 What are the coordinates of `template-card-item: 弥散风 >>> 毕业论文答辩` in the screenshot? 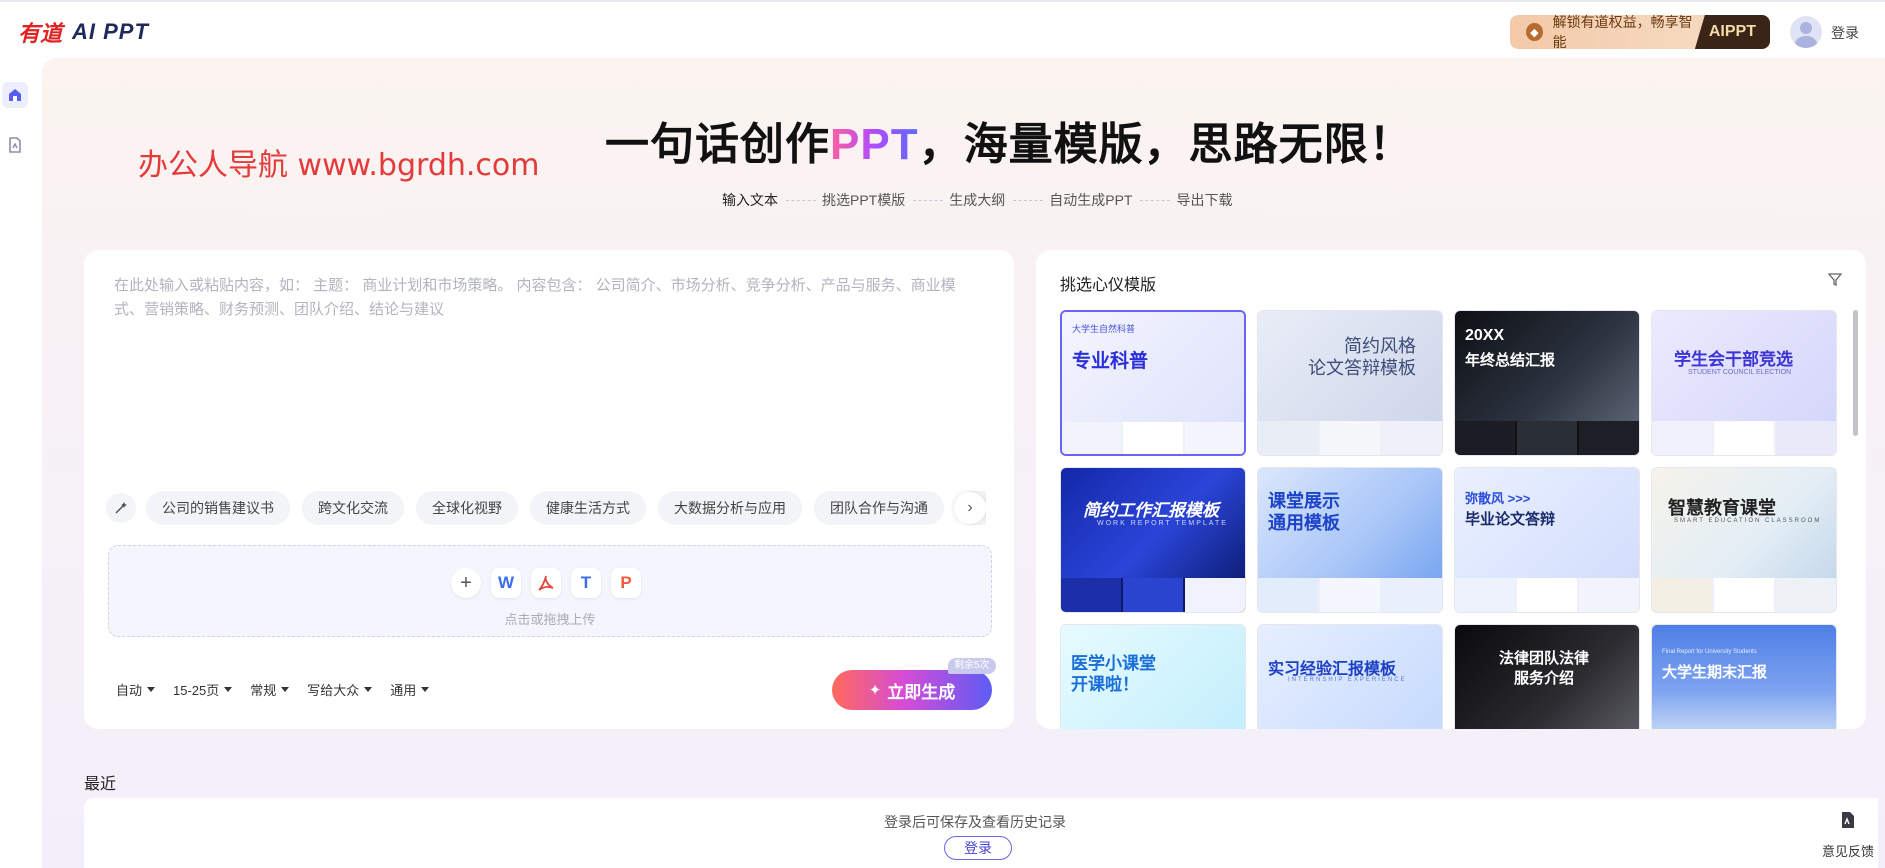 It's located at (1547, 540).